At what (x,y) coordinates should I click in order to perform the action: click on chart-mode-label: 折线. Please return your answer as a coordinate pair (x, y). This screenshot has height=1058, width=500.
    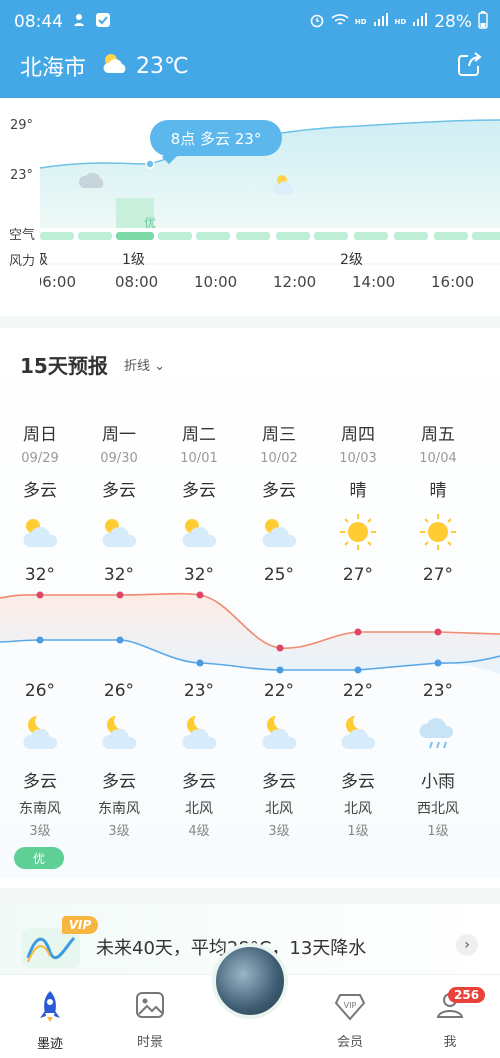
    Looking at the image, I should click on (137, 366).